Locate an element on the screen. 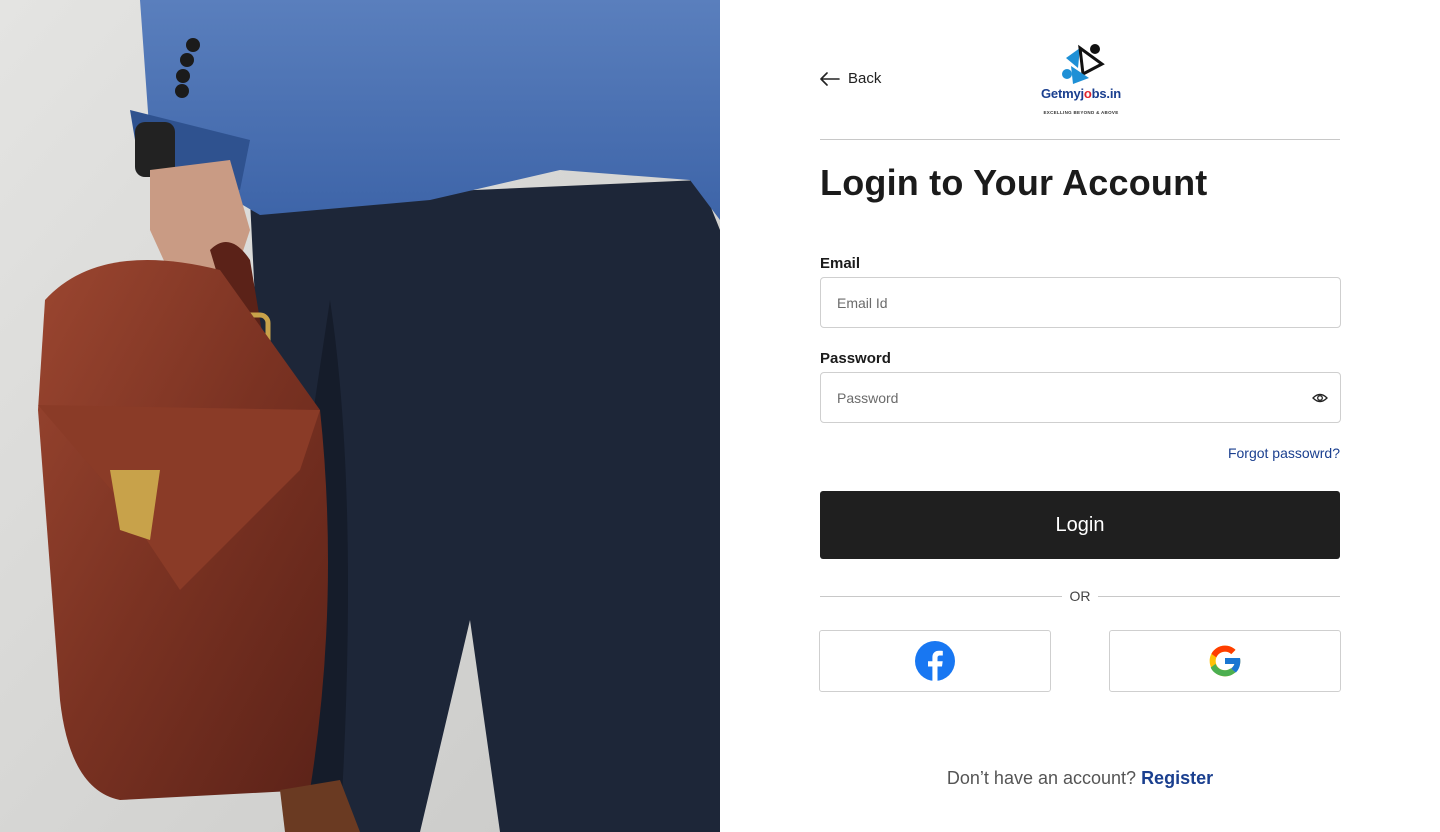 This screenshot has height=832, width=1440. facebook-login-button is located at coordinates (935, 661).